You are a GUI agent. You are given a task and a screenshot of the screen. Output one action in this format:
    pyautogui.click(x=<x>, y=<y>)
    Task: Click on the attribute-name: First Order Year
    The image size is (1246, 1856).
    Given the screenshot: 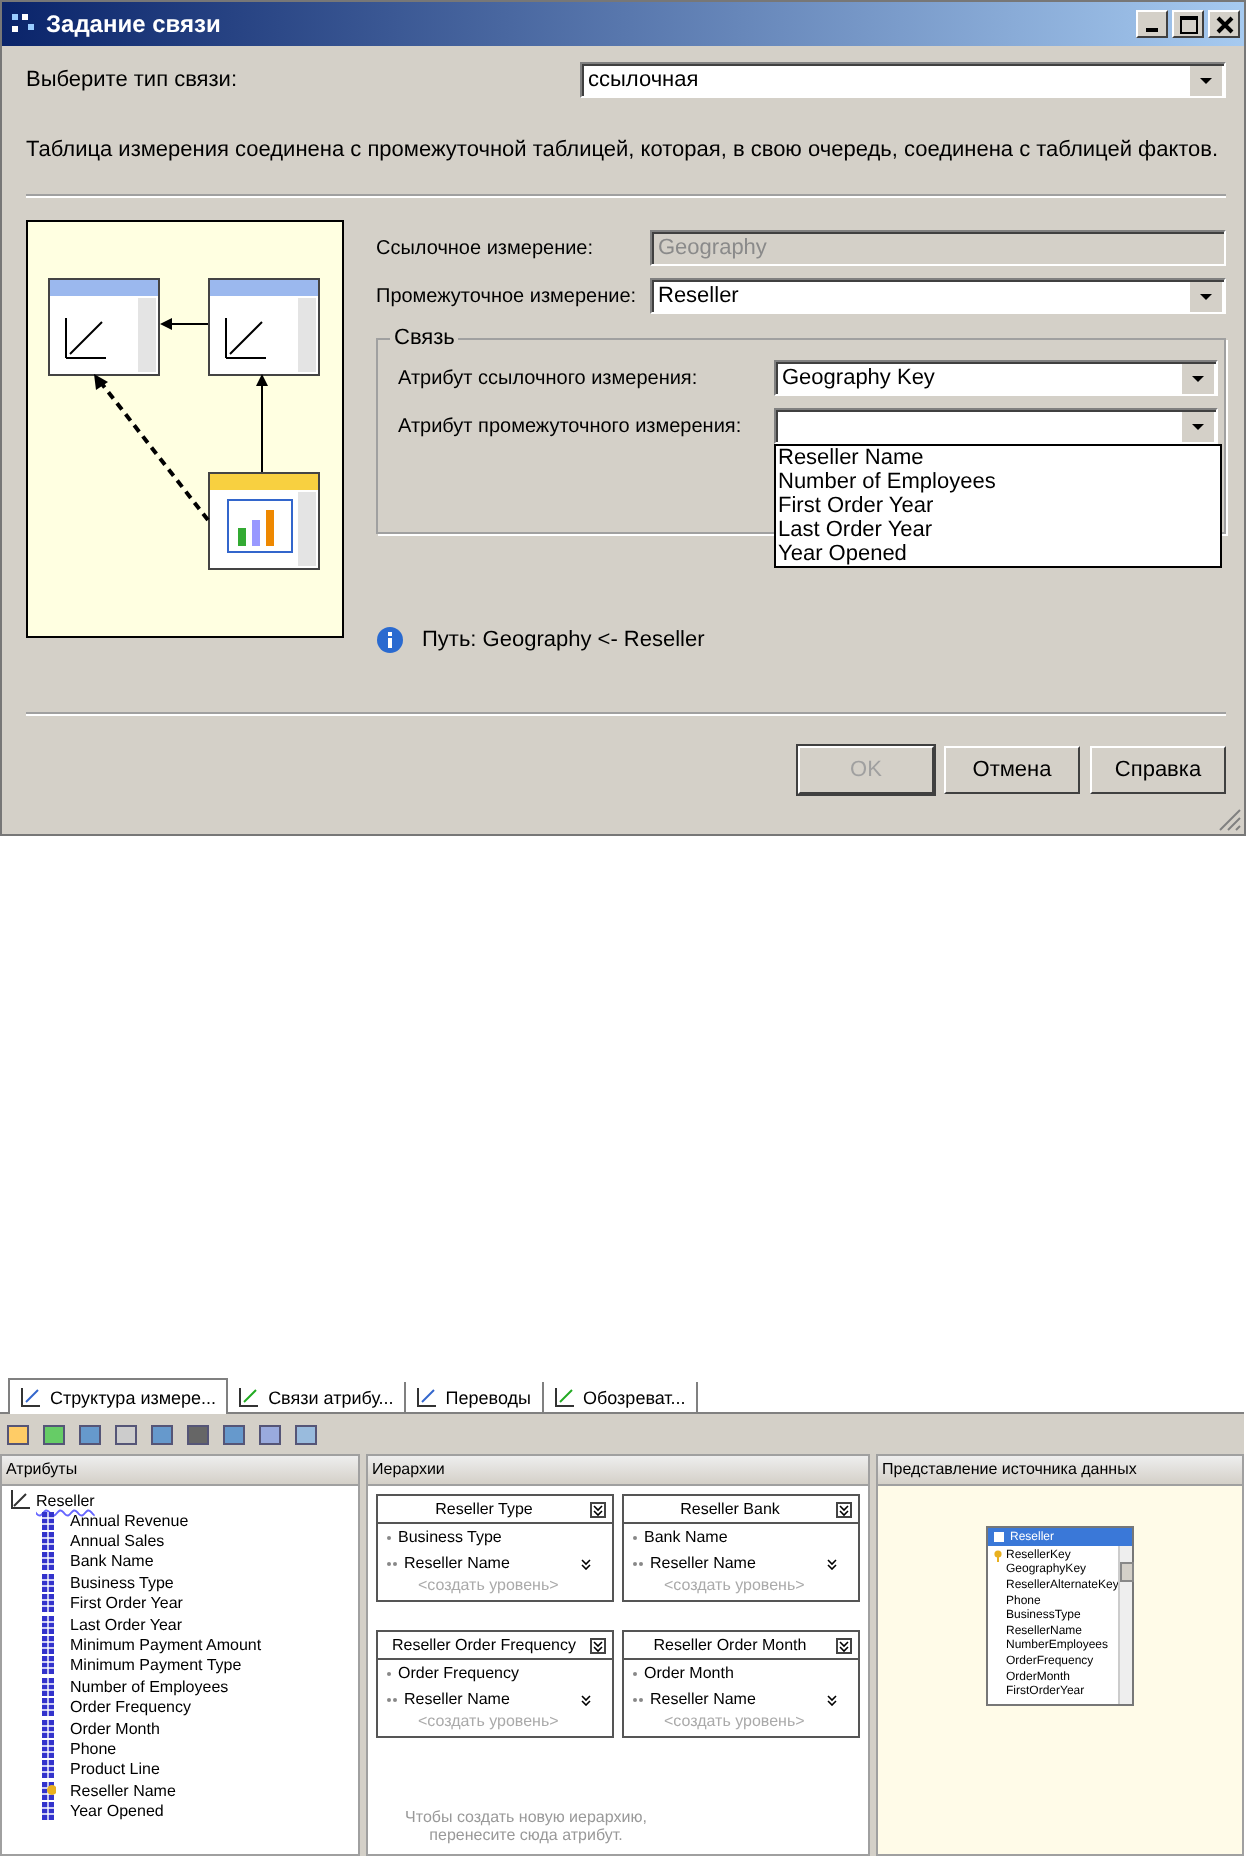 What is the action you would take?
    pyautogui.click(x=126, y=1603)
    